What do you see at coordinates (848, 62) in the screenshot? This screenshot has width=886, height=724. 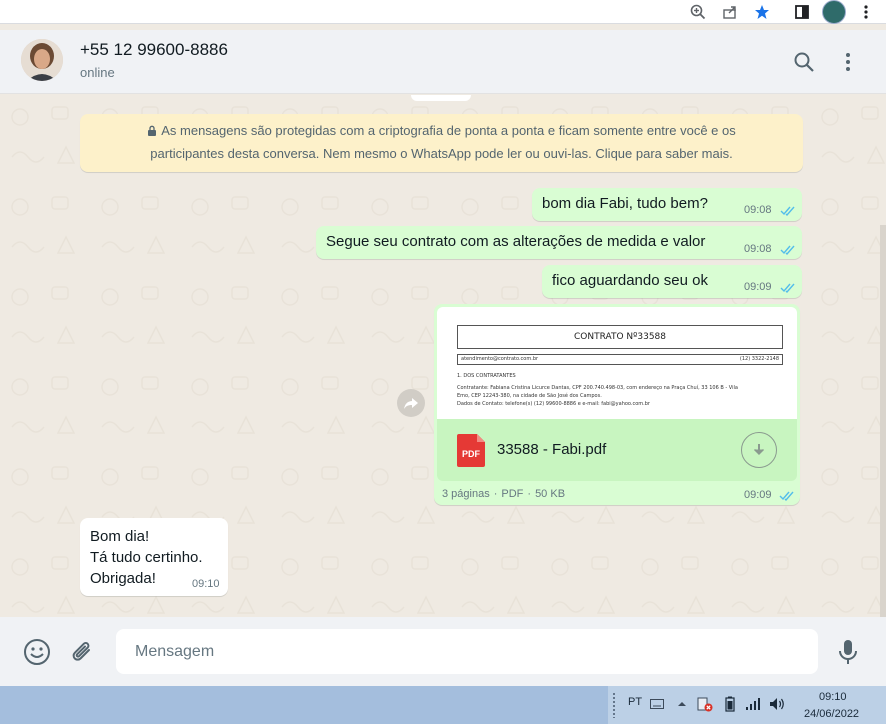 I see `menu-dots-icon` at bounding box center [848, 62].